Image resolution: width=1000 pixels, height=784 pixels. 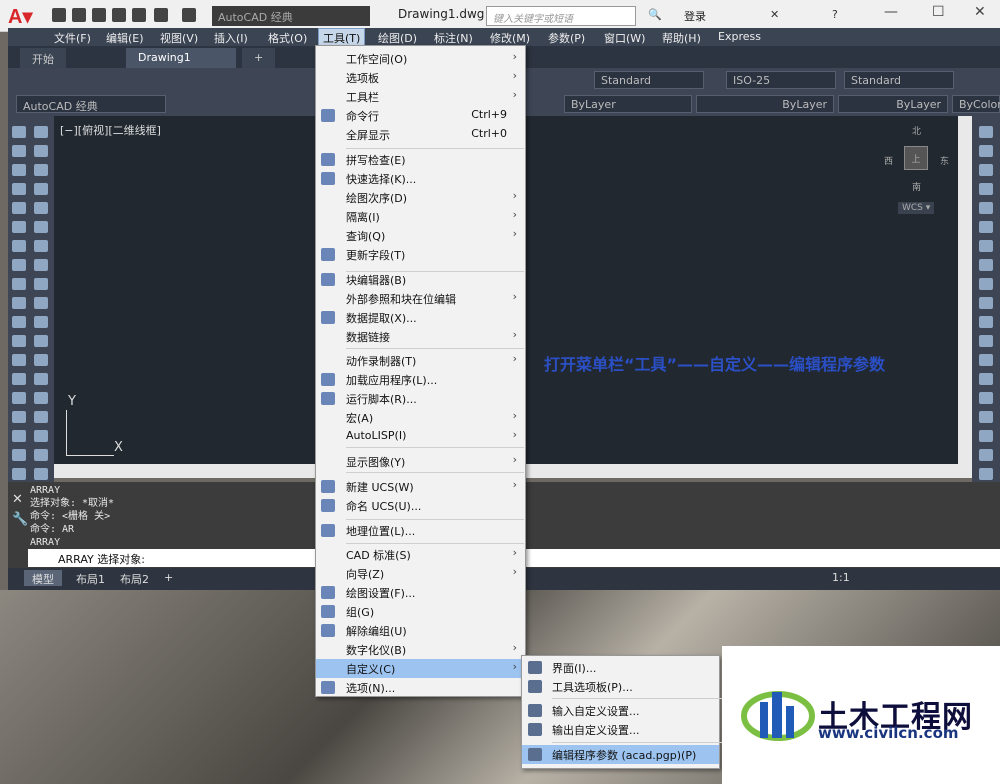 I want to click on tools-menu-item: 数据链接 ›, so click(x=420, y=336).